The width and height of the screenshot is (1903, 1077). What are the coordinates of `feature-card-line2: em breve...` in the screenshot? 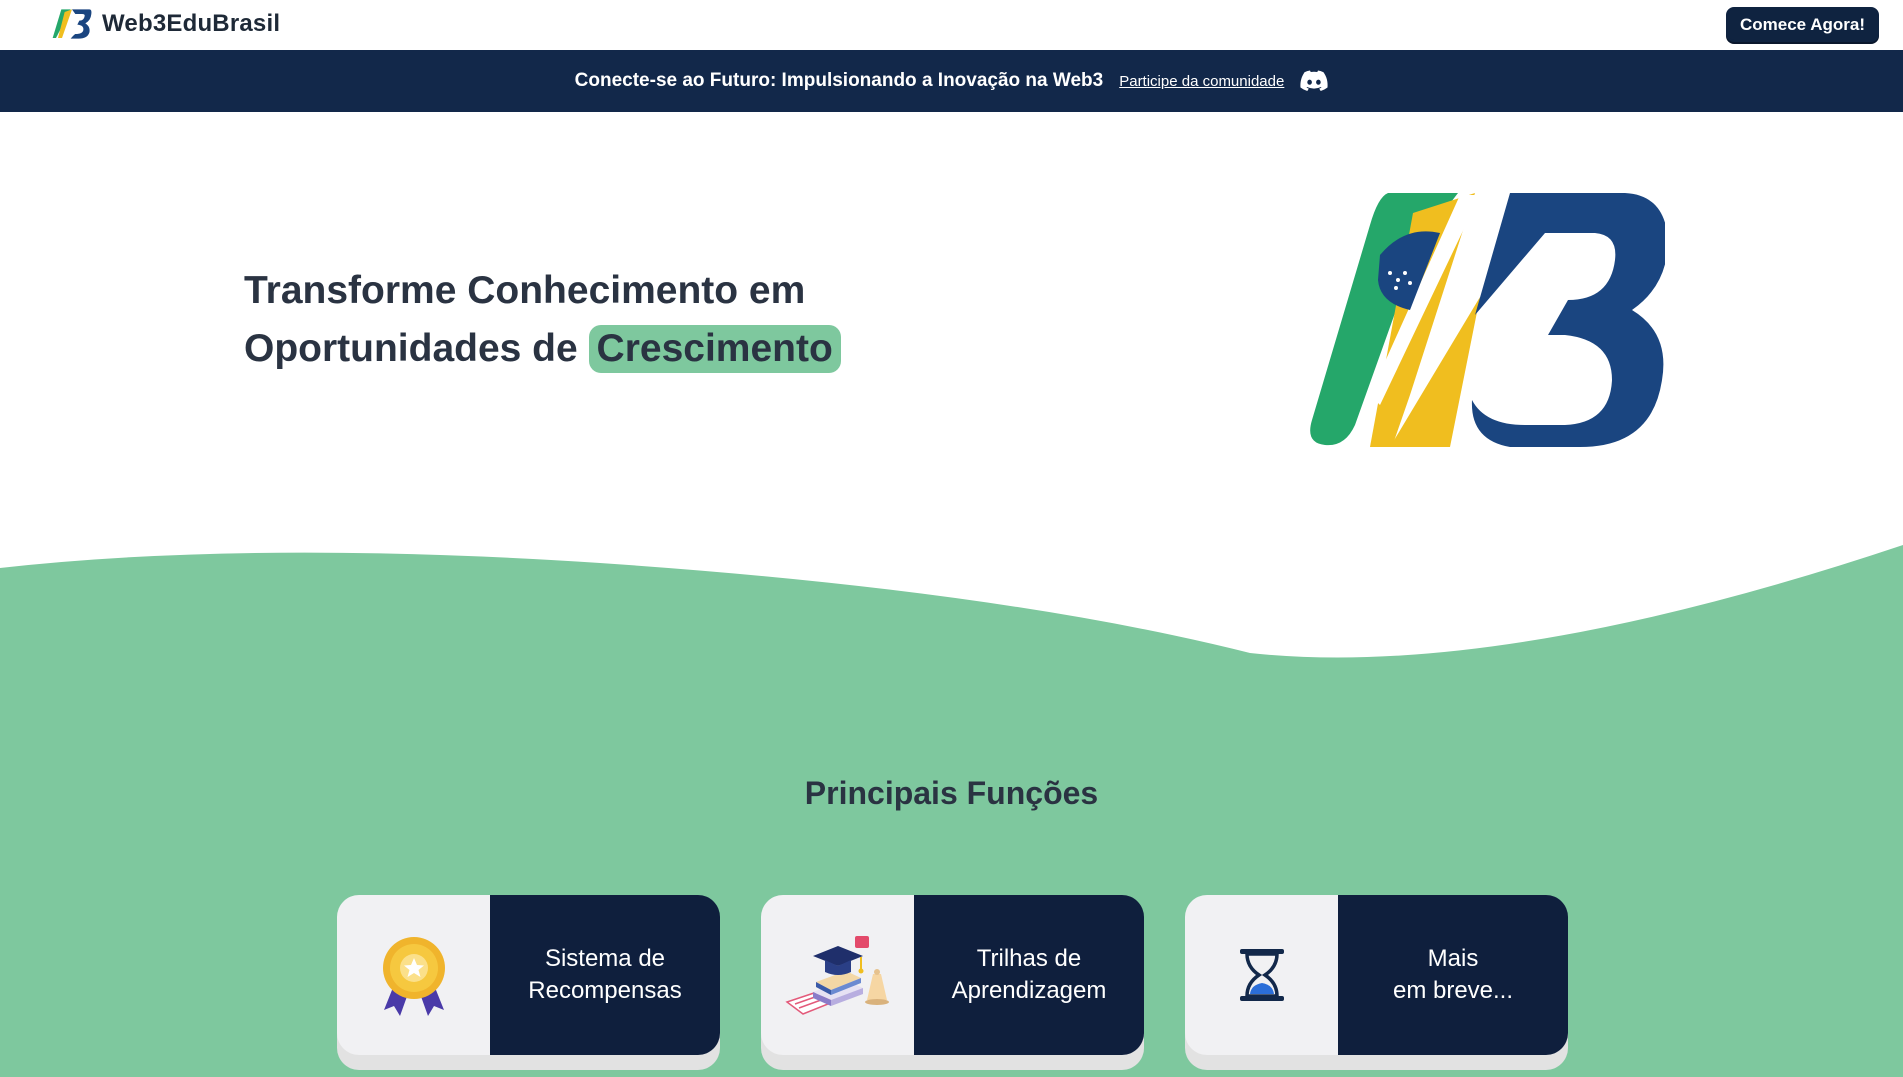 It's located at (1453, 990).